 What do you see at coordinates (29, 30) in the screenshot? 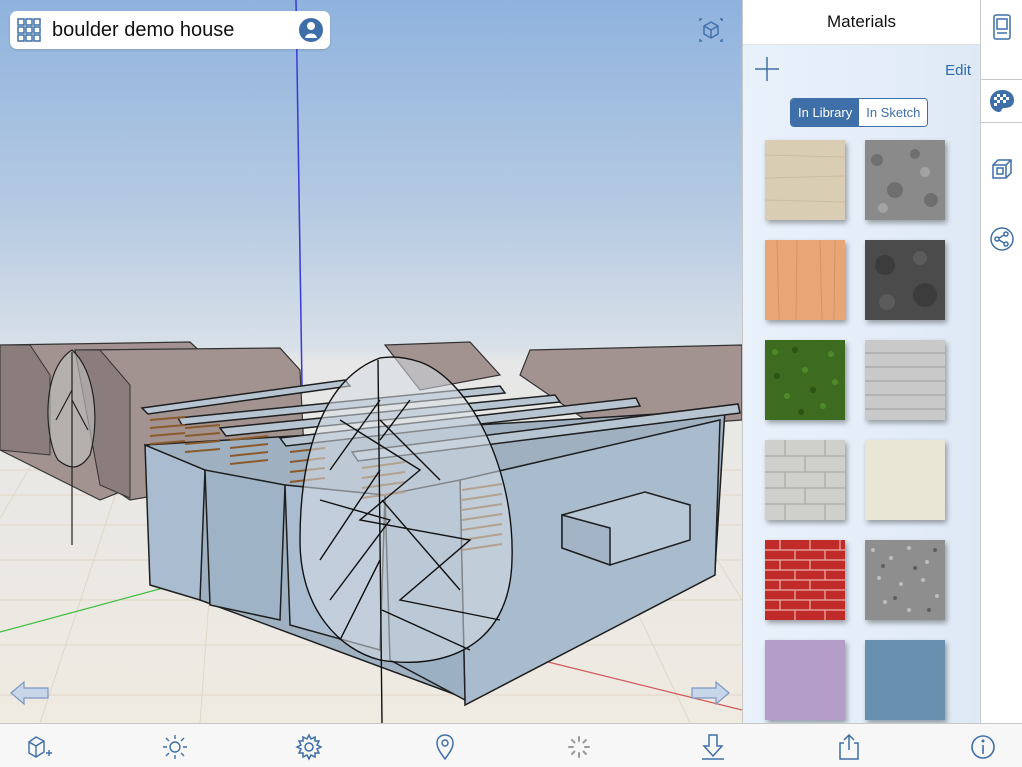
I see `grid-menu-icon` at bounding box center [29, 30].